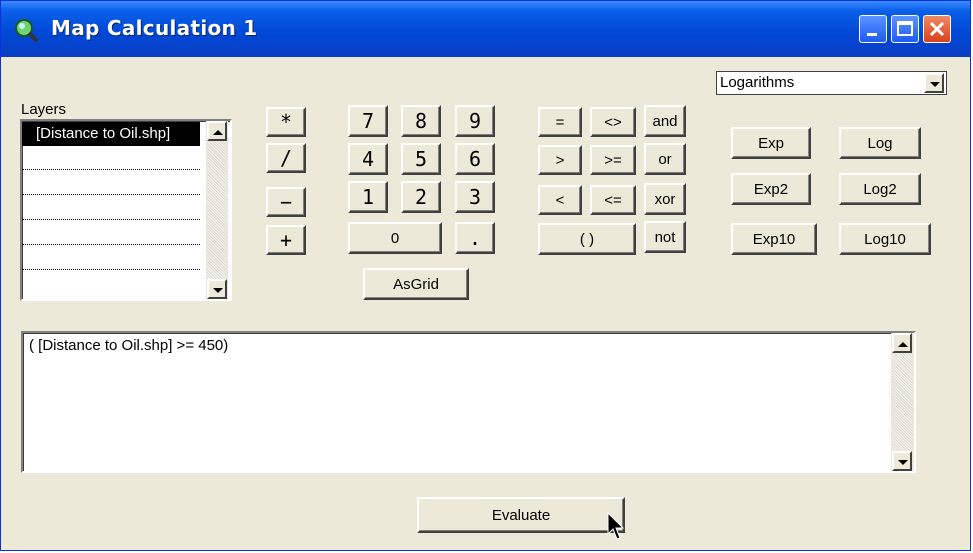 This screenshot has width=973, height=553. Describe the element at coordinates (774, 239) in the screenshot. I see `exp10-button: Exp10` at that location.